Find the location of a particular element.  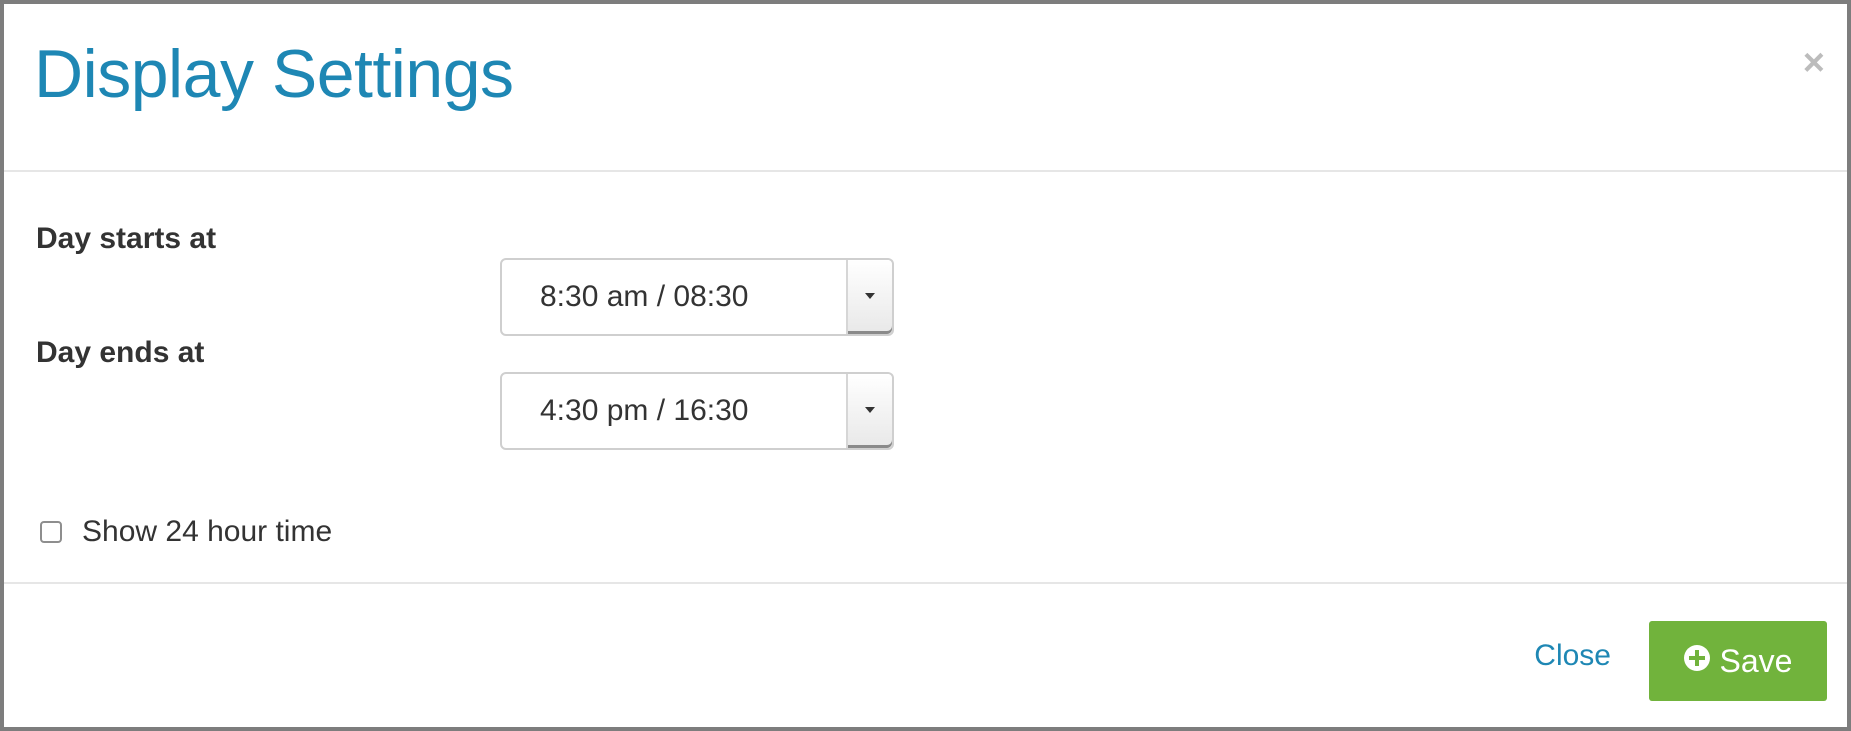

show-24h-row: Show 24 hour time is located at coordinates (186, 532).